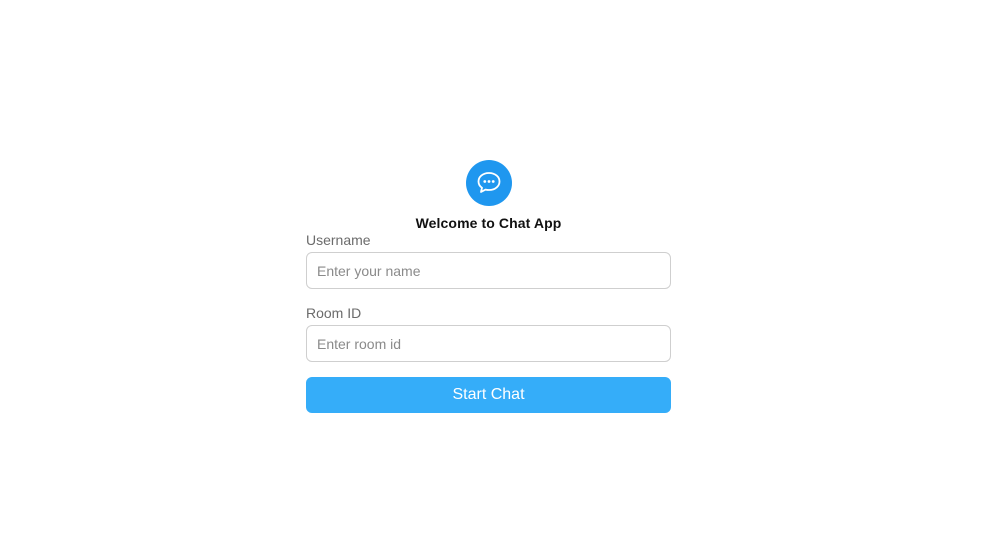 This screenshot has width=1000, height=533. Describe the element at coordinates (488, 343) in the screenshot. I see `room-id-input` at that location.